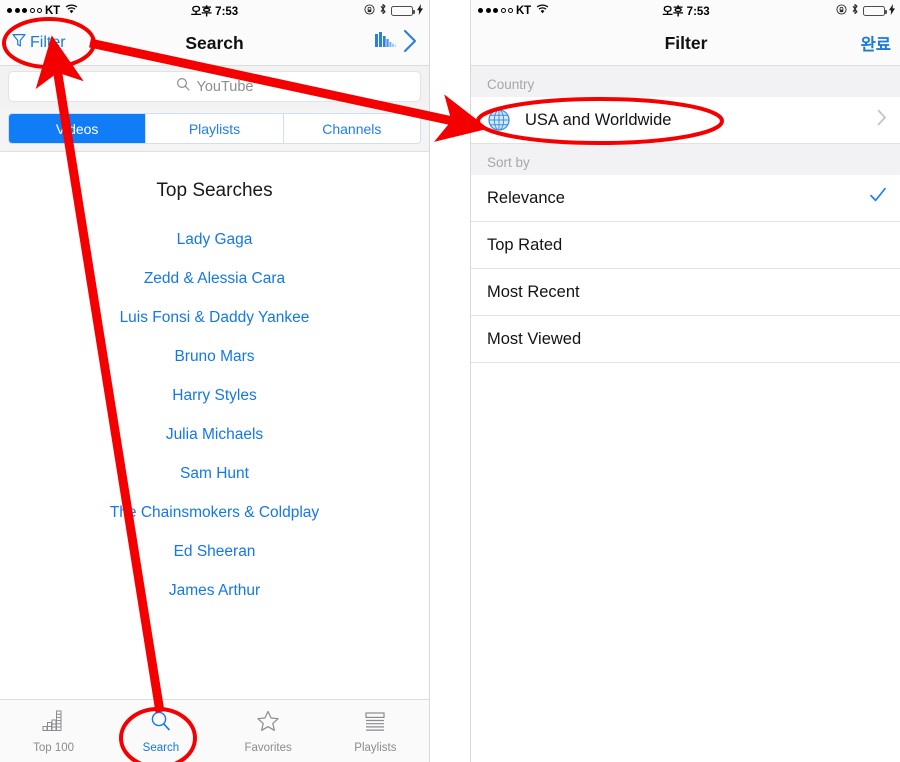  Describe the element at coordinates (685, 81) in the screenshot. I see `country-section-header: Country` at that location.